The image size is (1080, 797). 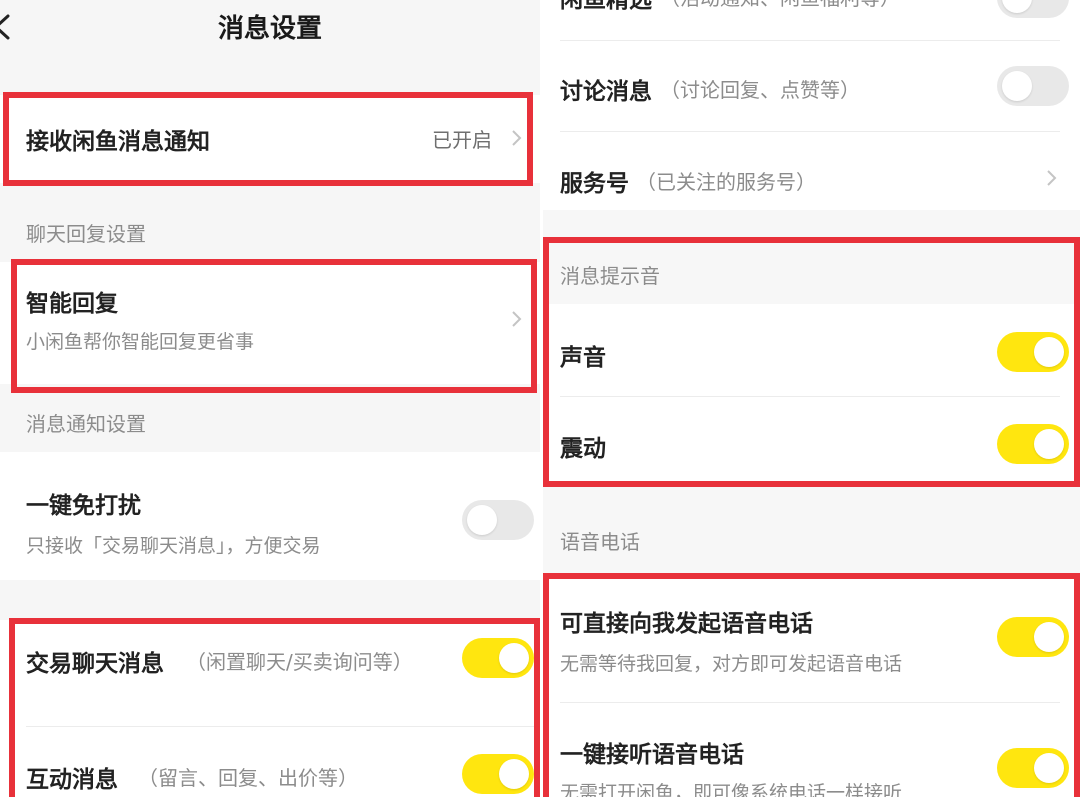 I want to click on receive-notify-title: 接收闲鱼消息通知, so click(x=118, y=142).